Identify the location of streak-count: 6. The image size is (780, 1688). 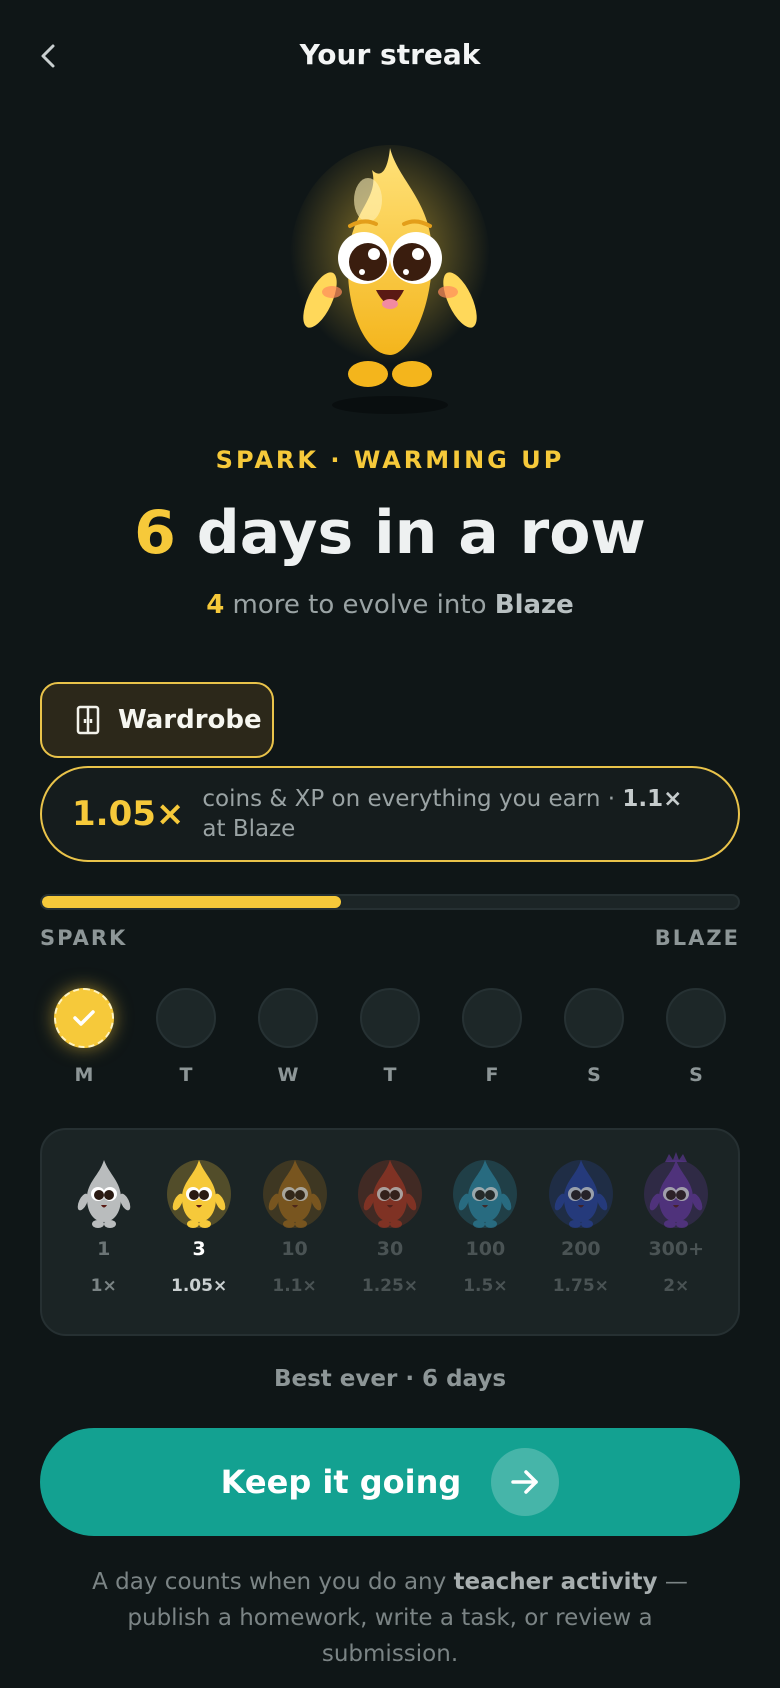
(155, 533).